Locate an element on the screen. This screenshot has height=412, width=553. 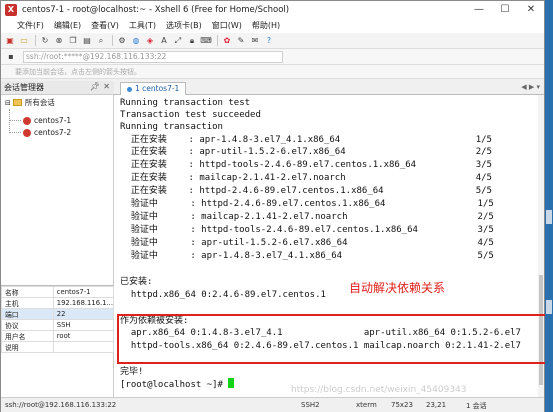
prop-key: 用户名 is located at coordinates (27, 336).